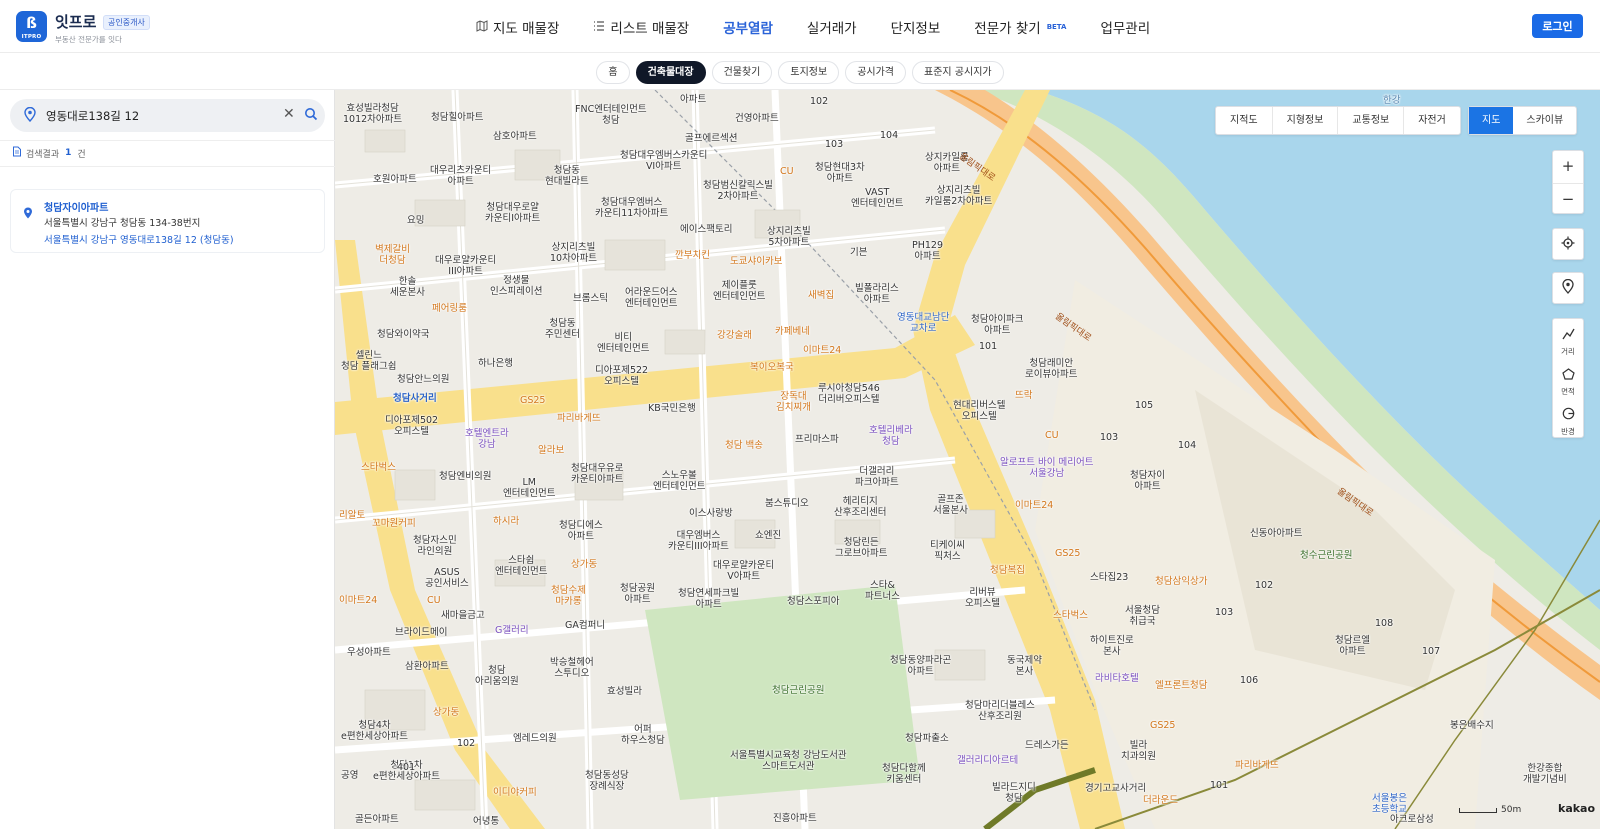  What do you see at coordinates (882, 591) in the screenshot?
I see `map-label: 스타& 파트너스` at bounding box center [882, 591].